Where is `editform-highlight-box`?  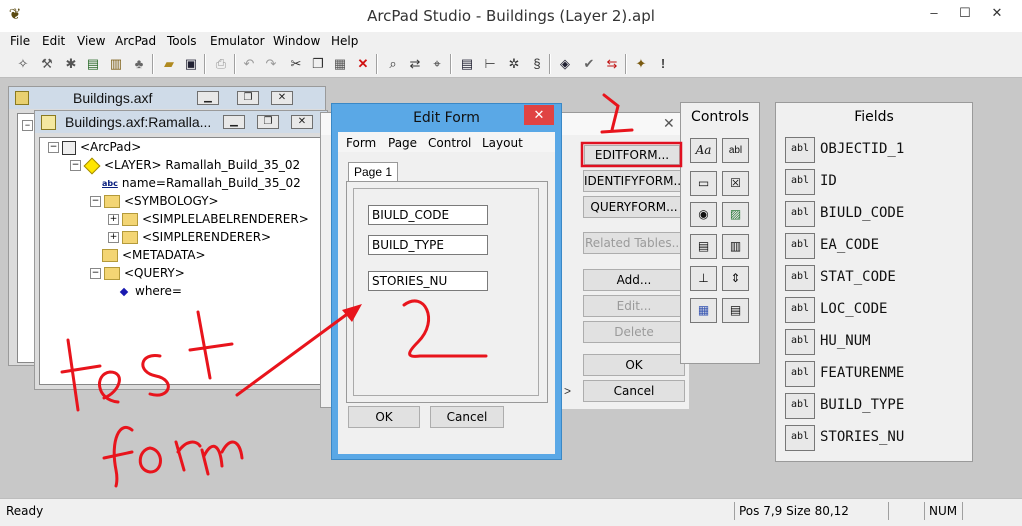
editform-highlight-box is located at coordinates (631, 154).